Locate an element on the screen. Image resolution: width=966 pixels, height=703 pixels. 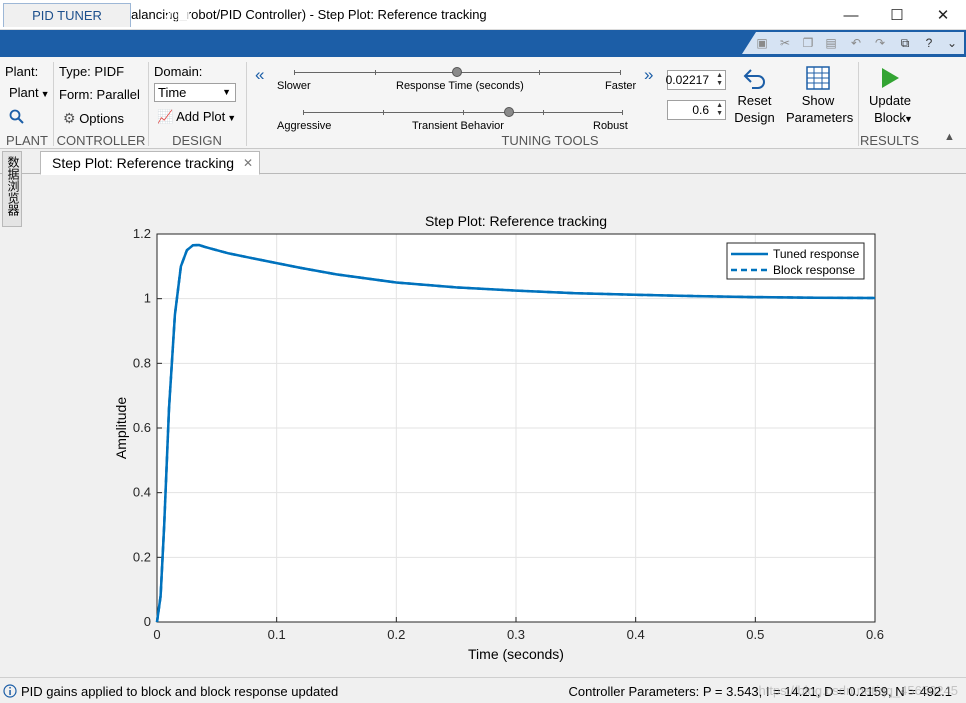
y-tick-label: 0.2 is located at coordinates (142, 556).